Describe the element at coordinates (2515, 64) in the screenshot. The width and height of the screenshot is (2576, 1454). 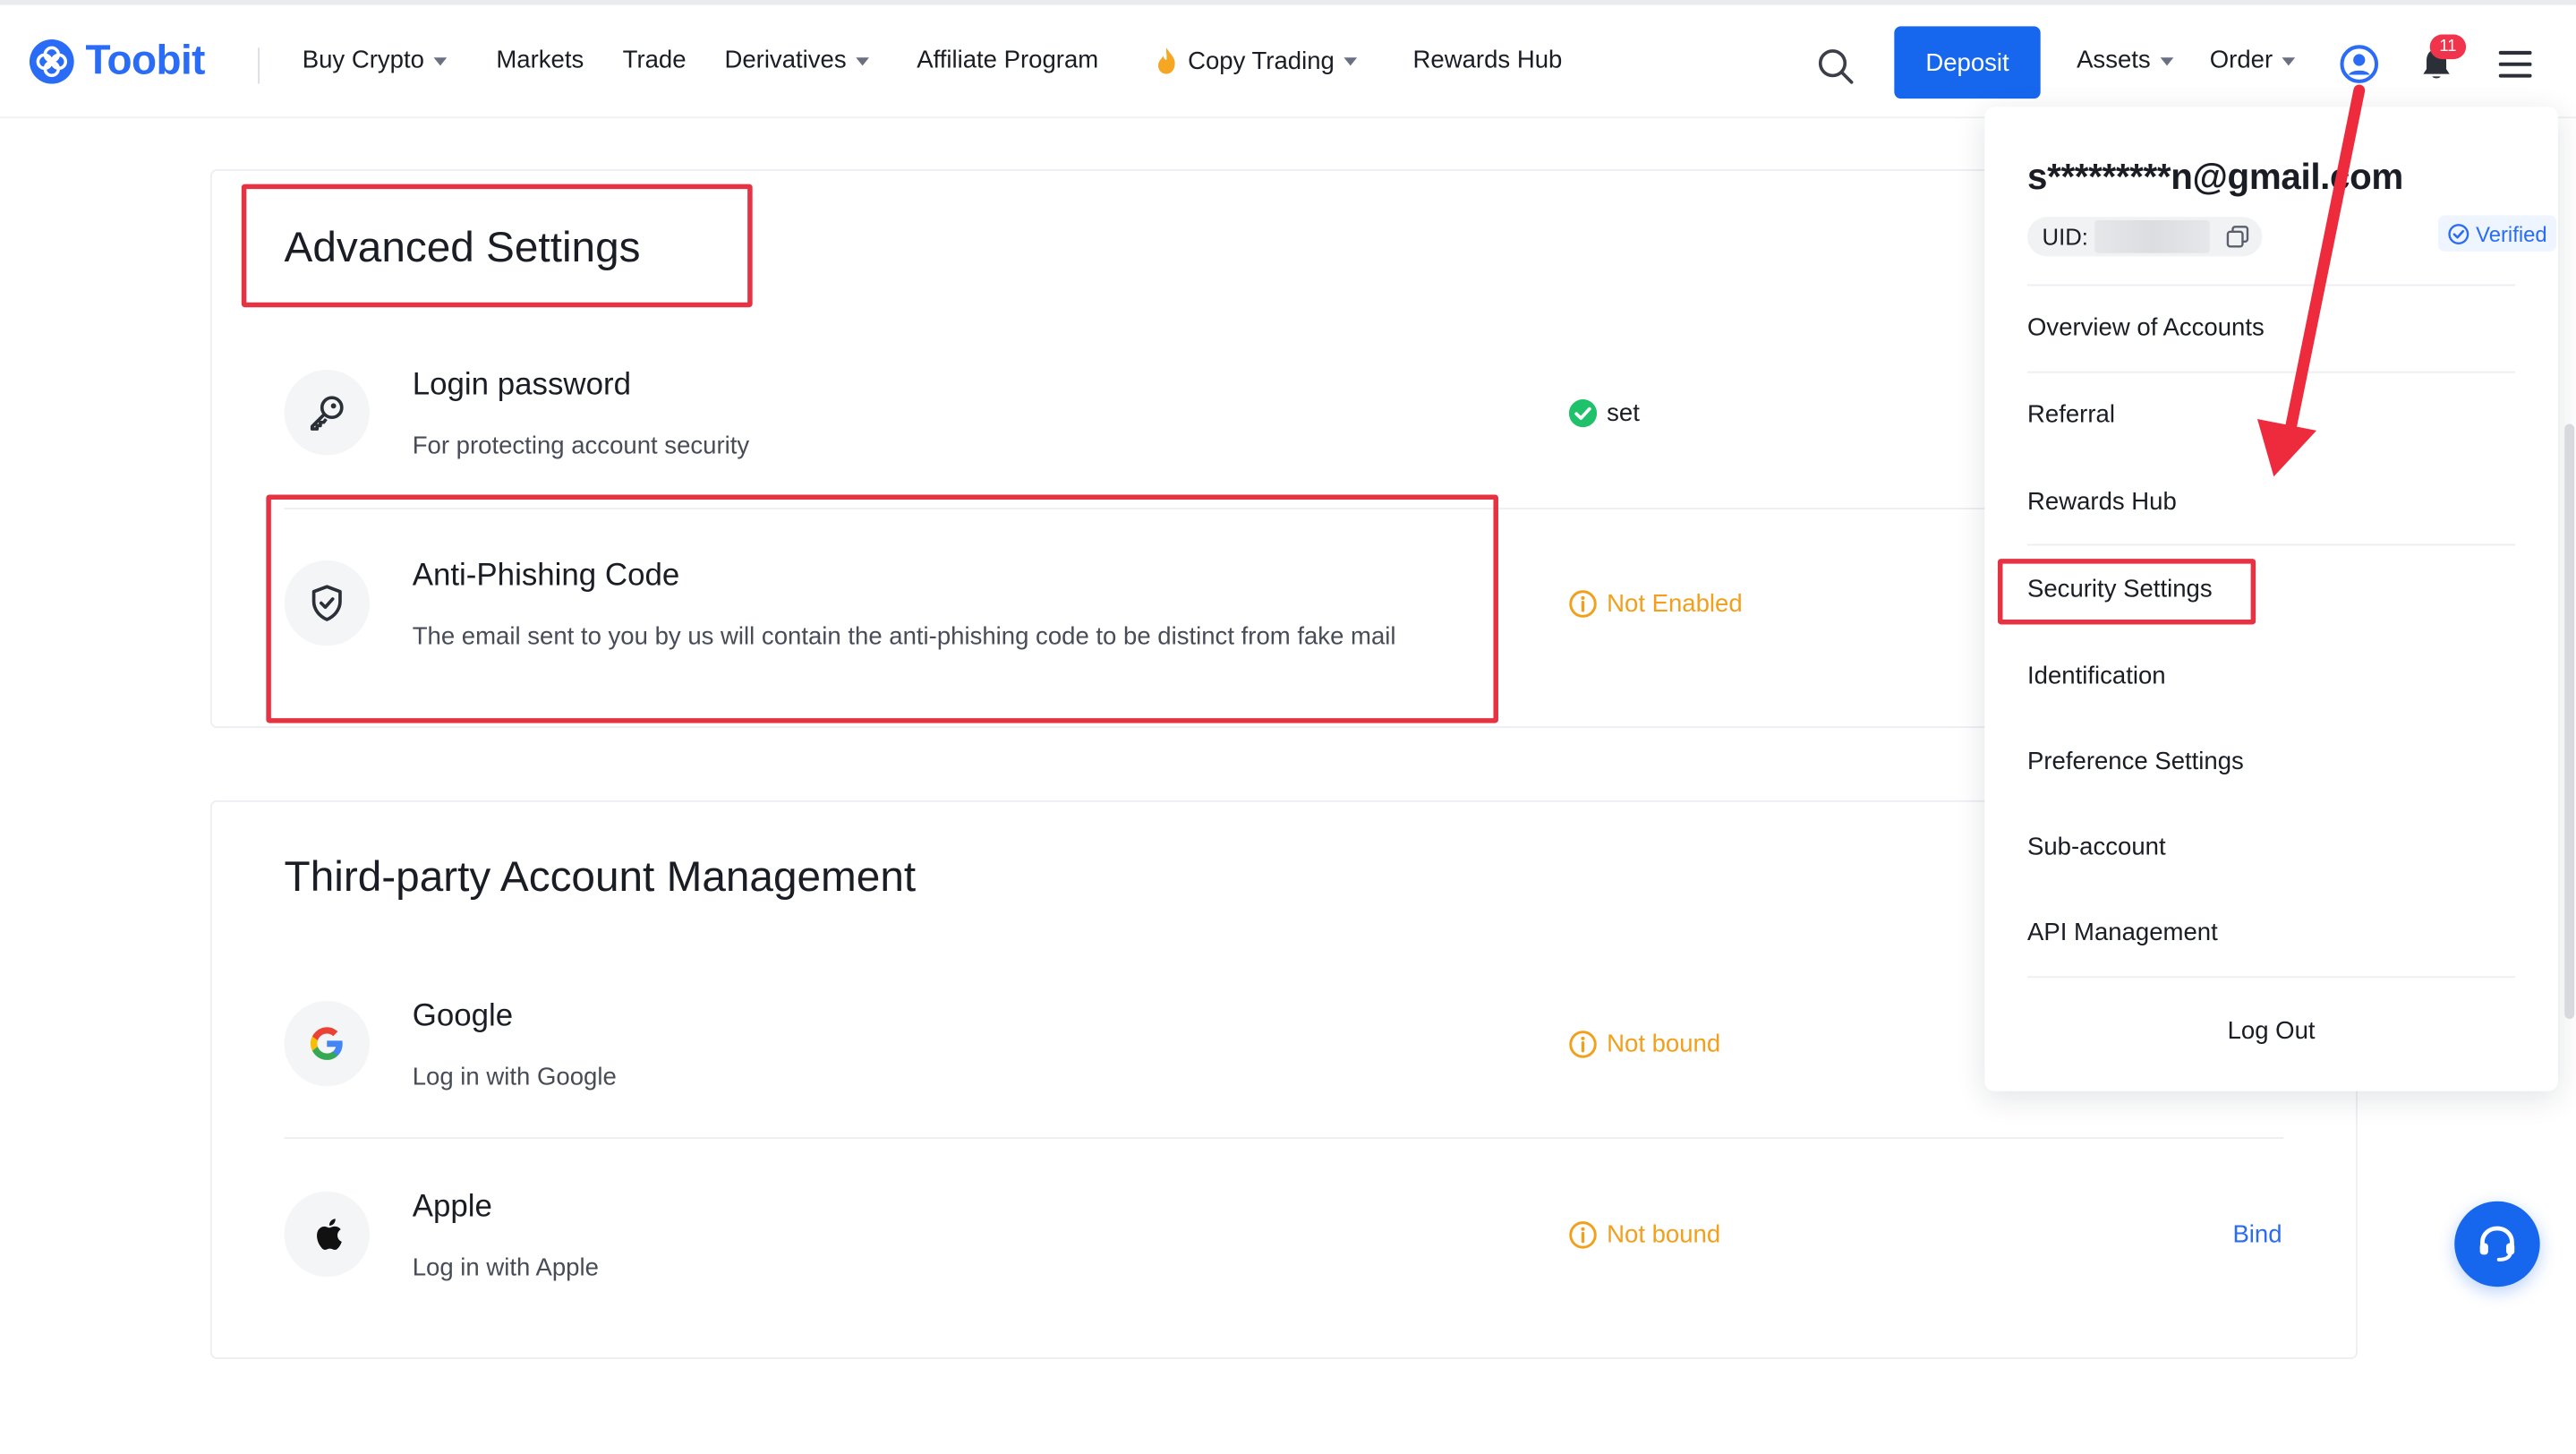
I see `hamburger-menu-icon` at that location.